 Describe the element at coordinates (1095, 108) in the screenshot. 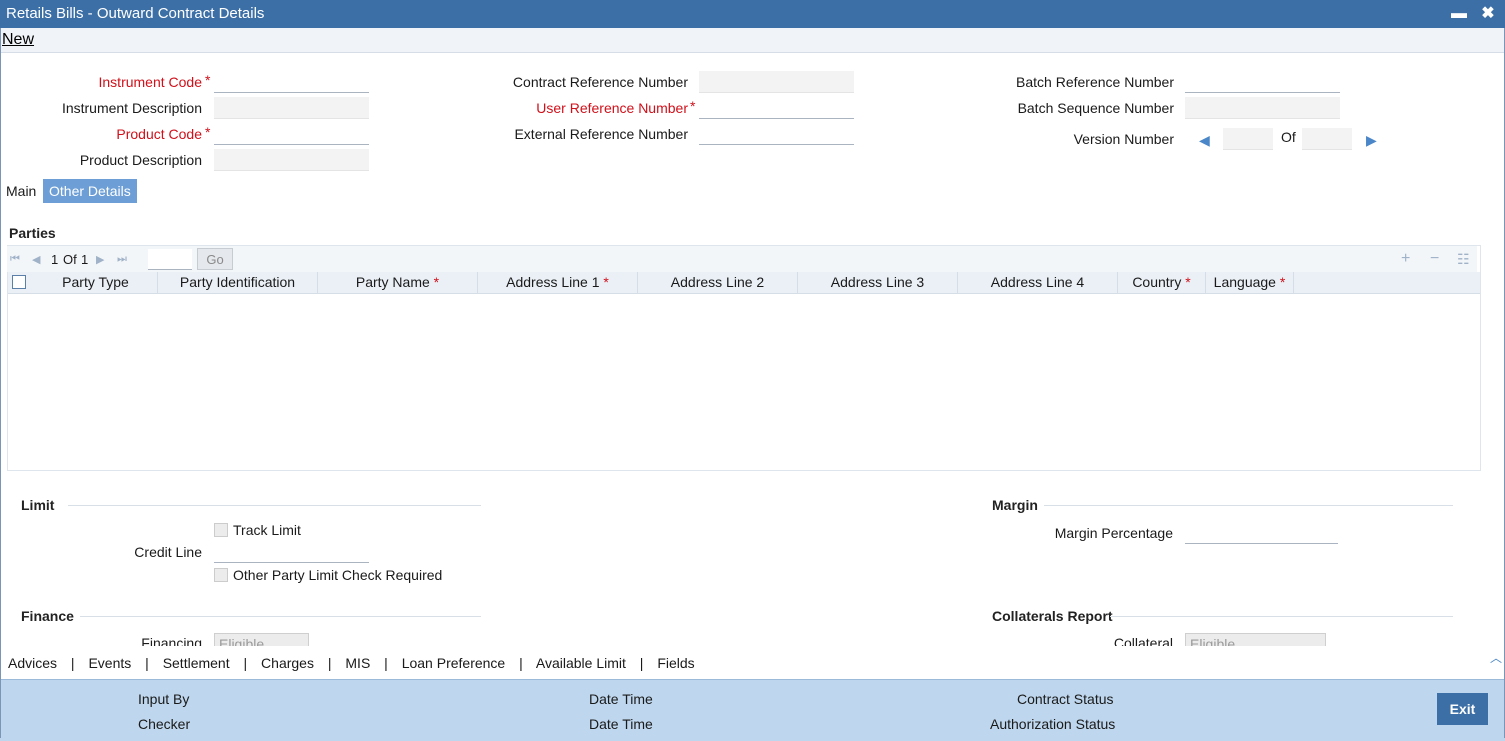

I see `batch-sequence-label: Batch Sequence Number` at that location.